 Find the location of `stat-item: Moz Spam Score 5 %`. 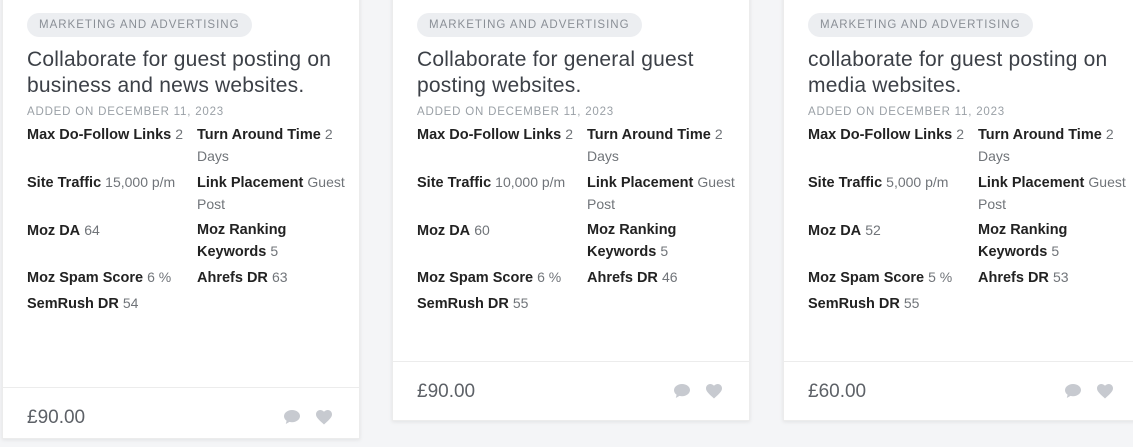

stat-item: Moz Spam Score 5 % is located at coordinates (893, 278).